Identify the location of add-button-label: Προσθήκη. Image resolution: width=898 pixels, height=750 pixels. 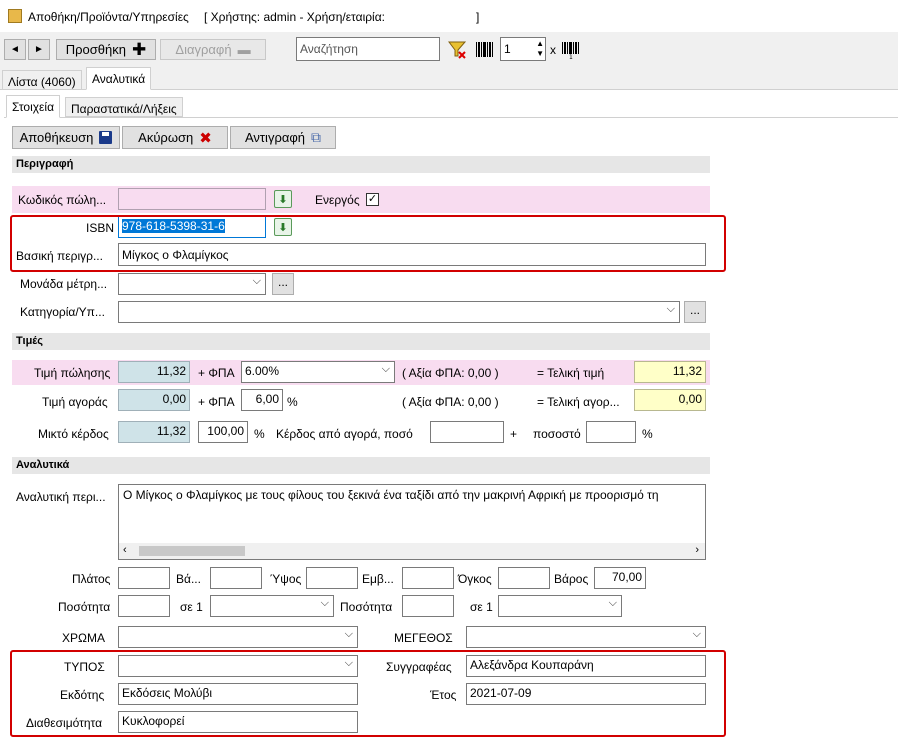
(95, 49).